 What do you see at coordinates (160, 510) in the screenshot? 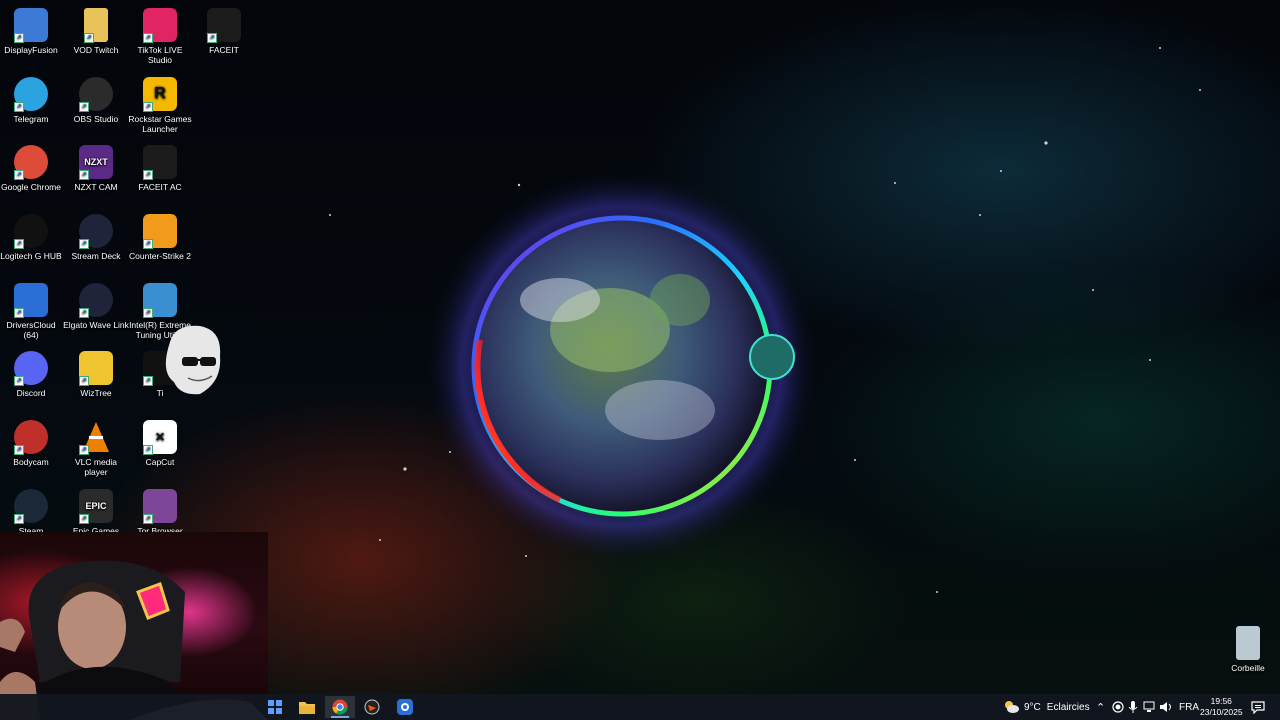
I see `desktop-icon-tor: ↗ Tor Browser` at bounding box center [160, 510].